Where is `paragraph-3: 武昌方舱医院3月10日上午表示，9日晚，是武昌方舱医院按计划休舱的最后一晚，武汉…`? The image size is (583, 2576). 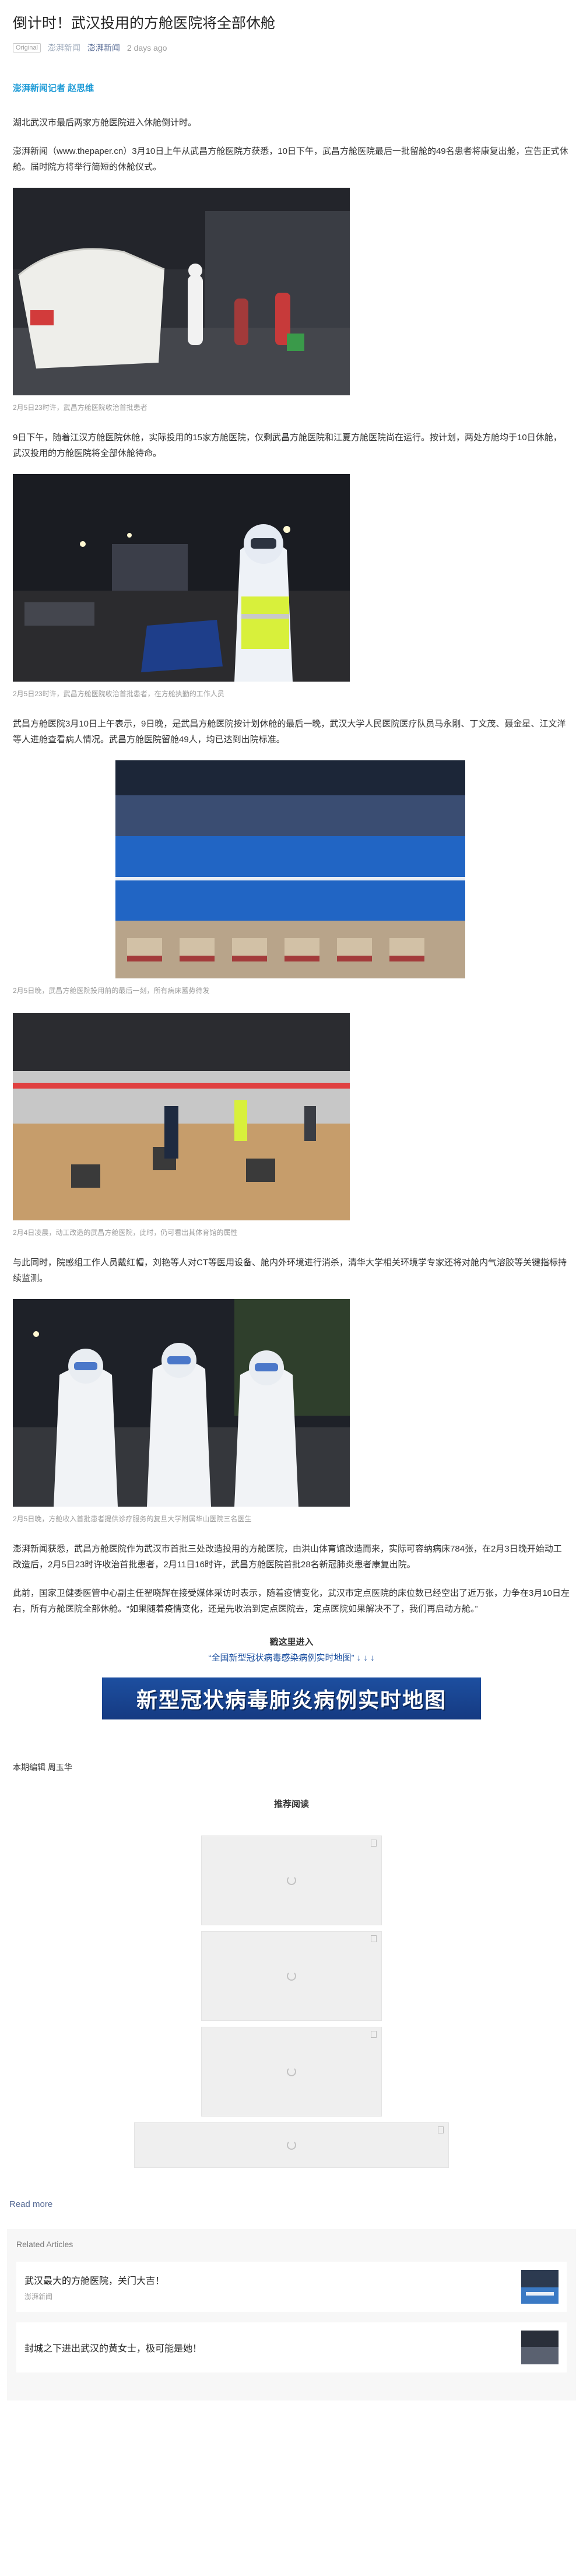
paragraph-3: 武昌方舱医院3月10日上午表示，9日晚，是武昌方舱医院按计划休舱的最后一晚，武汉… is located at coordinates (289, 732).